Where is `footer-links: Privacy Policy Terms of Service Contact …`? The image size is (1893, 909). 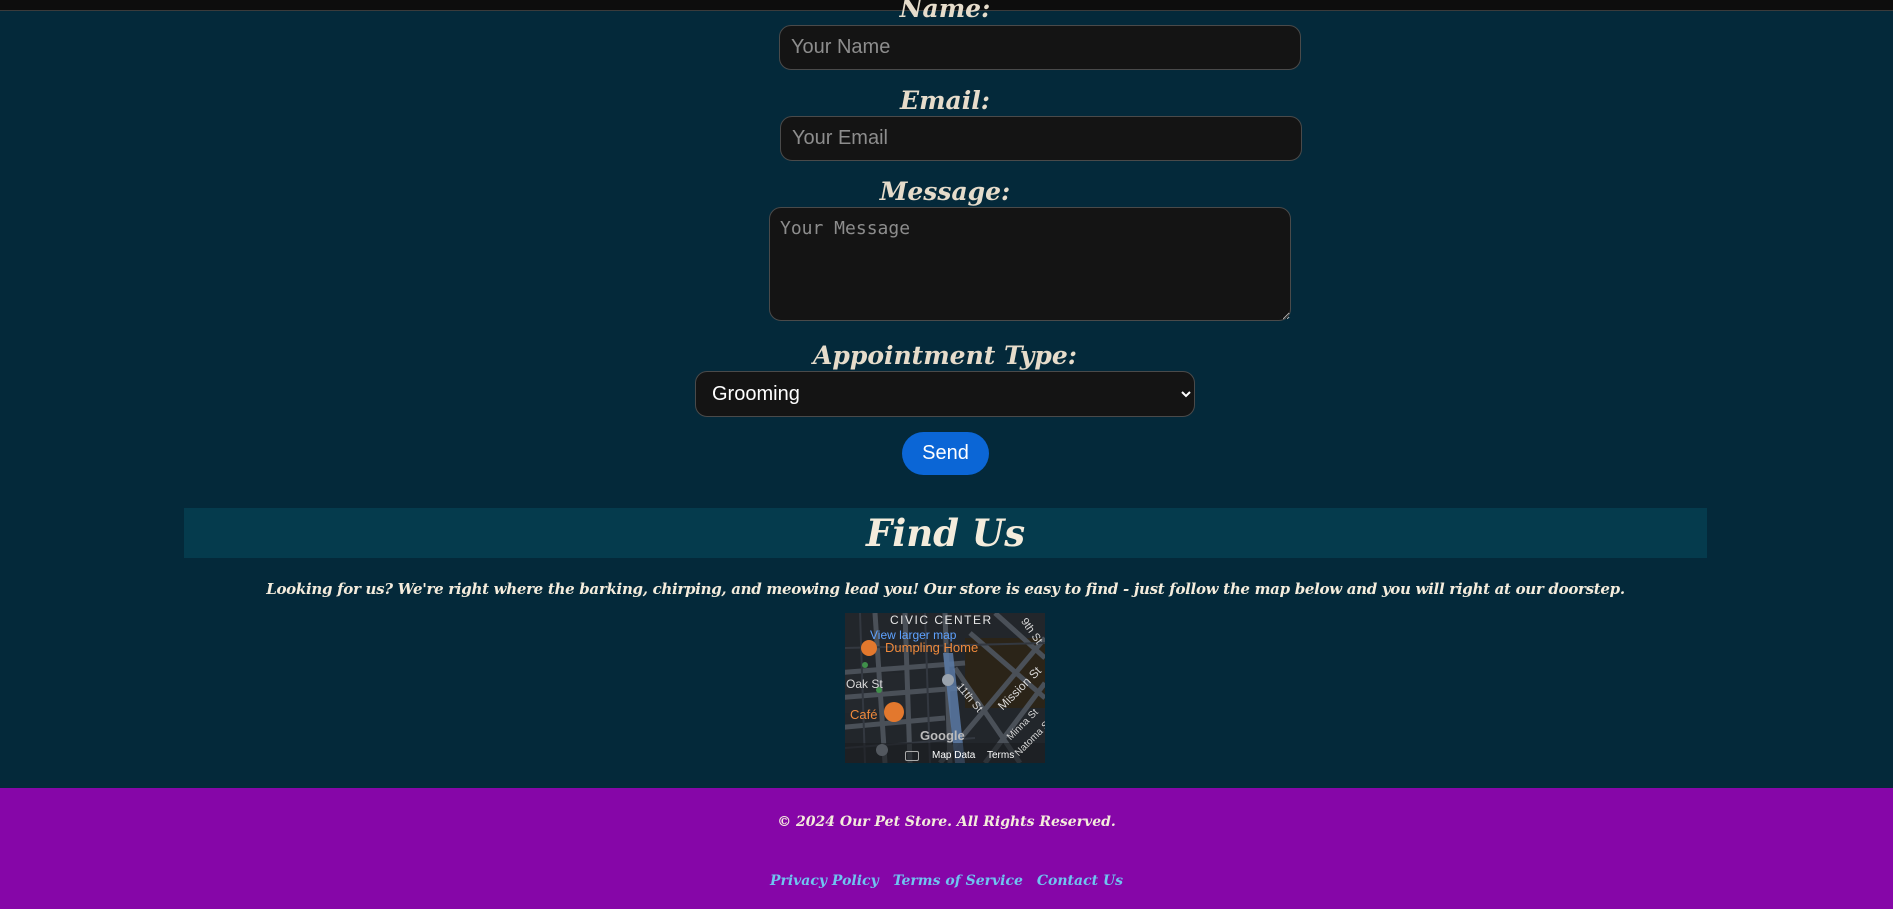
footer-links: Privacy Policy Terms of Service Contact … is located at coordinates (946, 881).